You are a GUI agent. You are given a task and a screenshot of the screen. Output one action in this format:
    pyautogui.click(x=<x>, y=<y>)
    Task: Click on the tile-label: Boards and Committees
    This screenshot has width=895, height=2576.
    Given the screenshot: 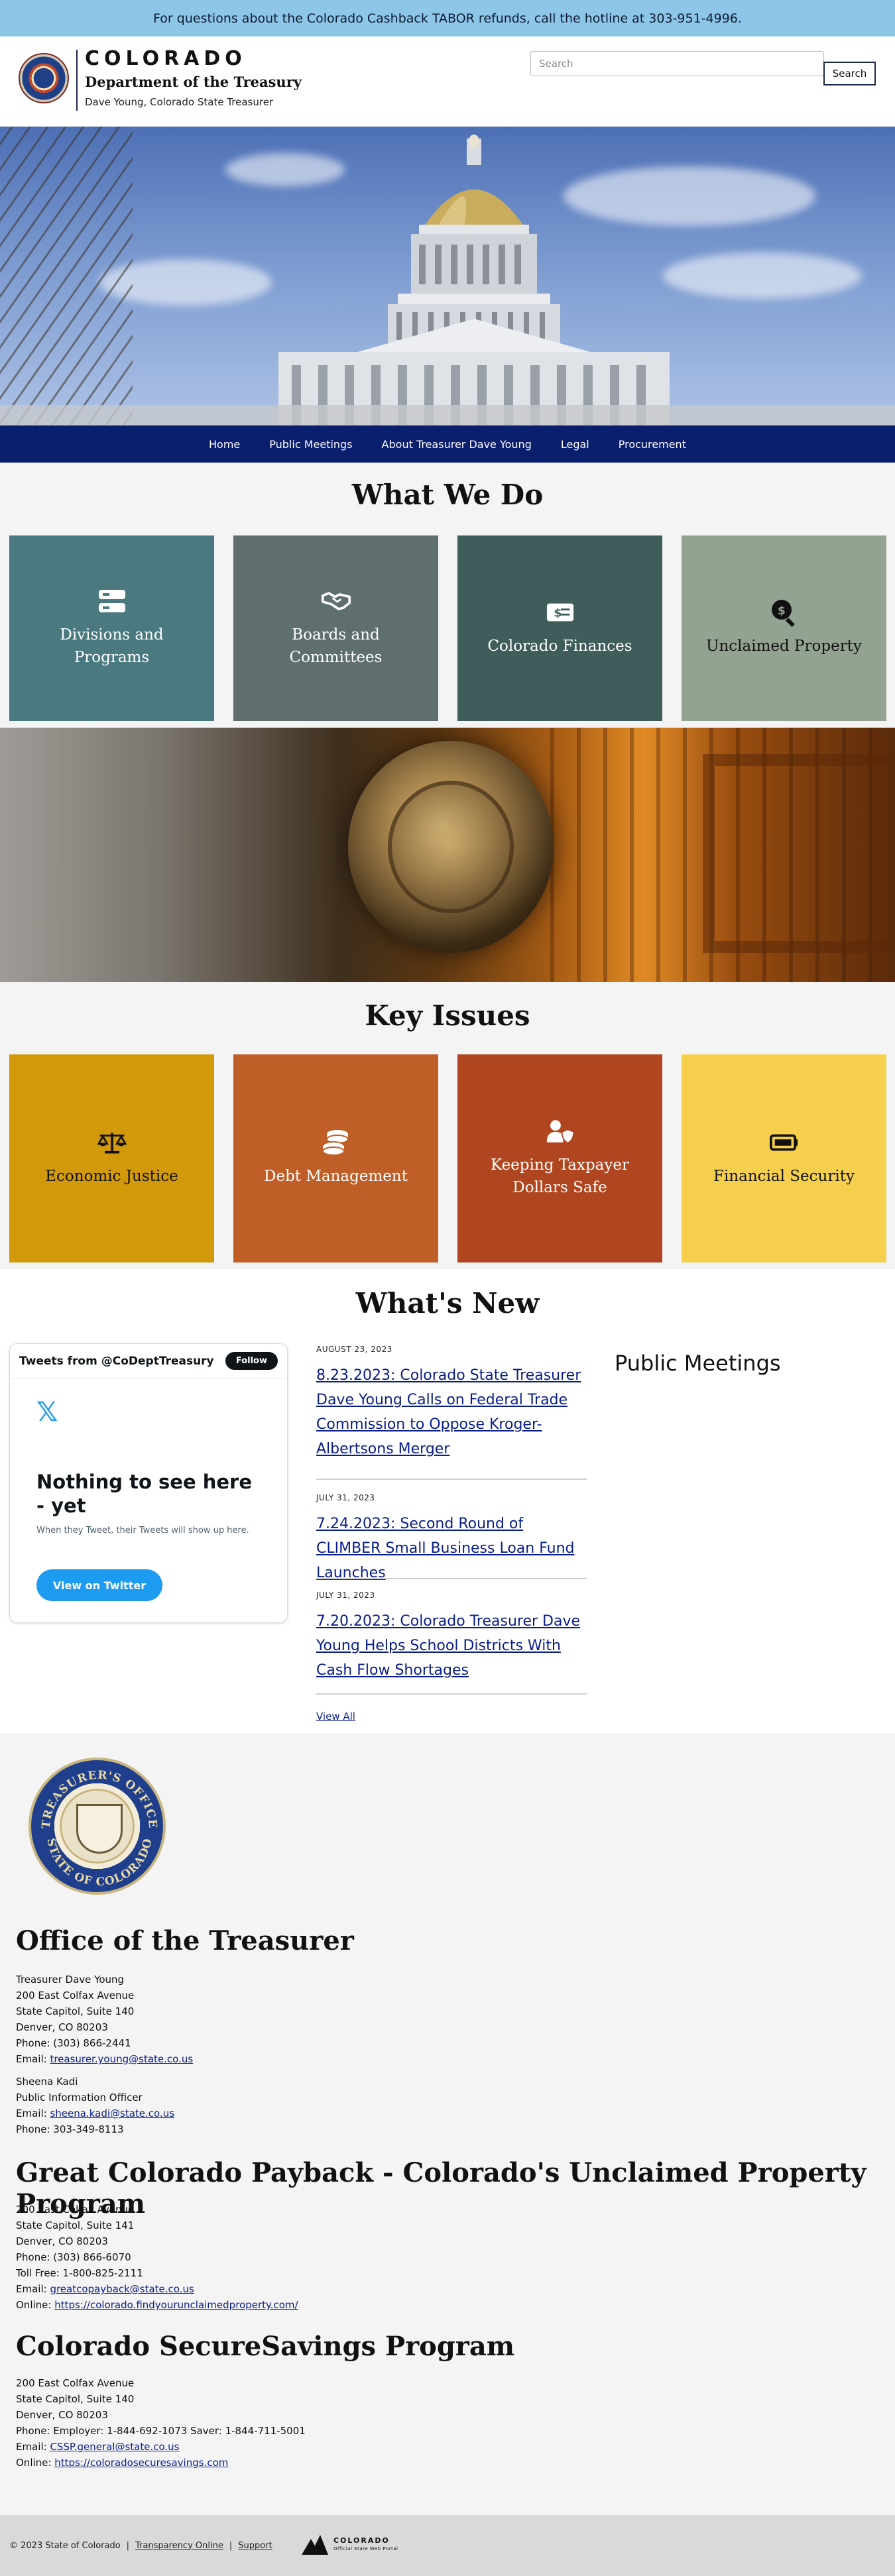 What is the action you would take?
    pyautogui.click(x=336, y=646)
    